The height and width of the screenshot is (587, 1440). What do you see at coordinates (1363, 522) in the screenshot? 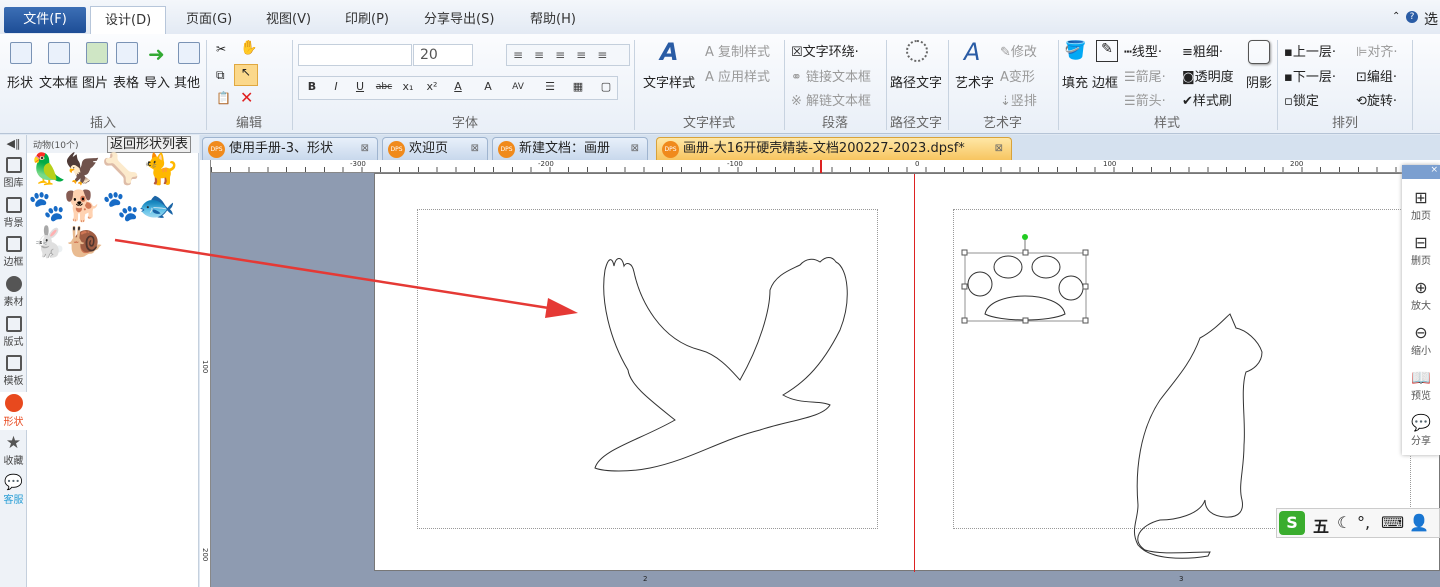
I see `punctuation-icon: °,` at bounding box center [1363, 522].